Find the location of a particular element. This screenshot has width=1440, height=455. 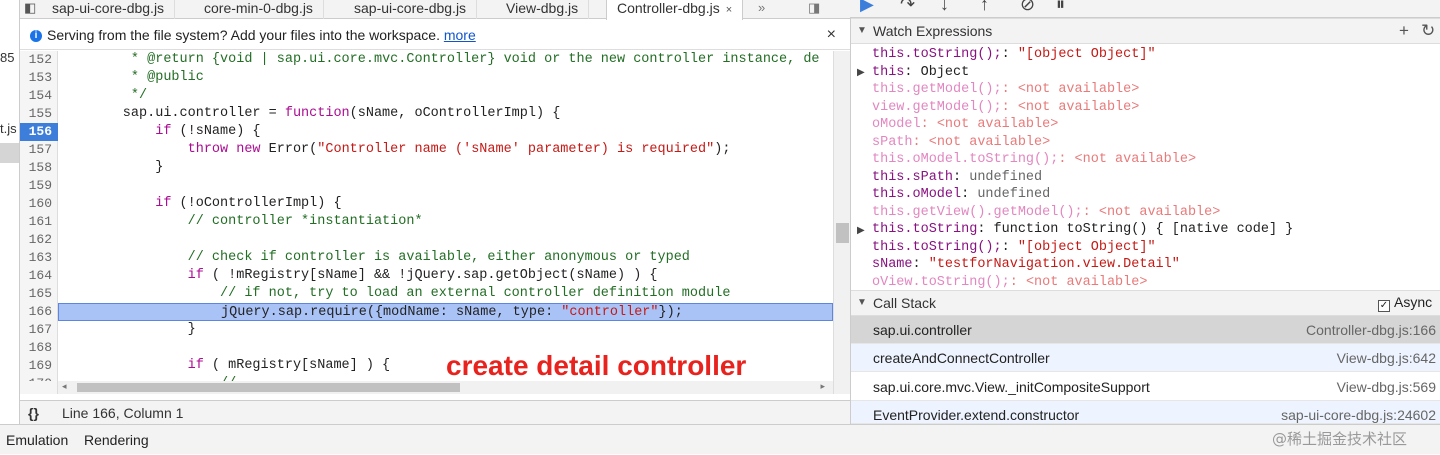

deactivate-breakpoints-icon: ⊘ is located at coordinates (1027, 7).